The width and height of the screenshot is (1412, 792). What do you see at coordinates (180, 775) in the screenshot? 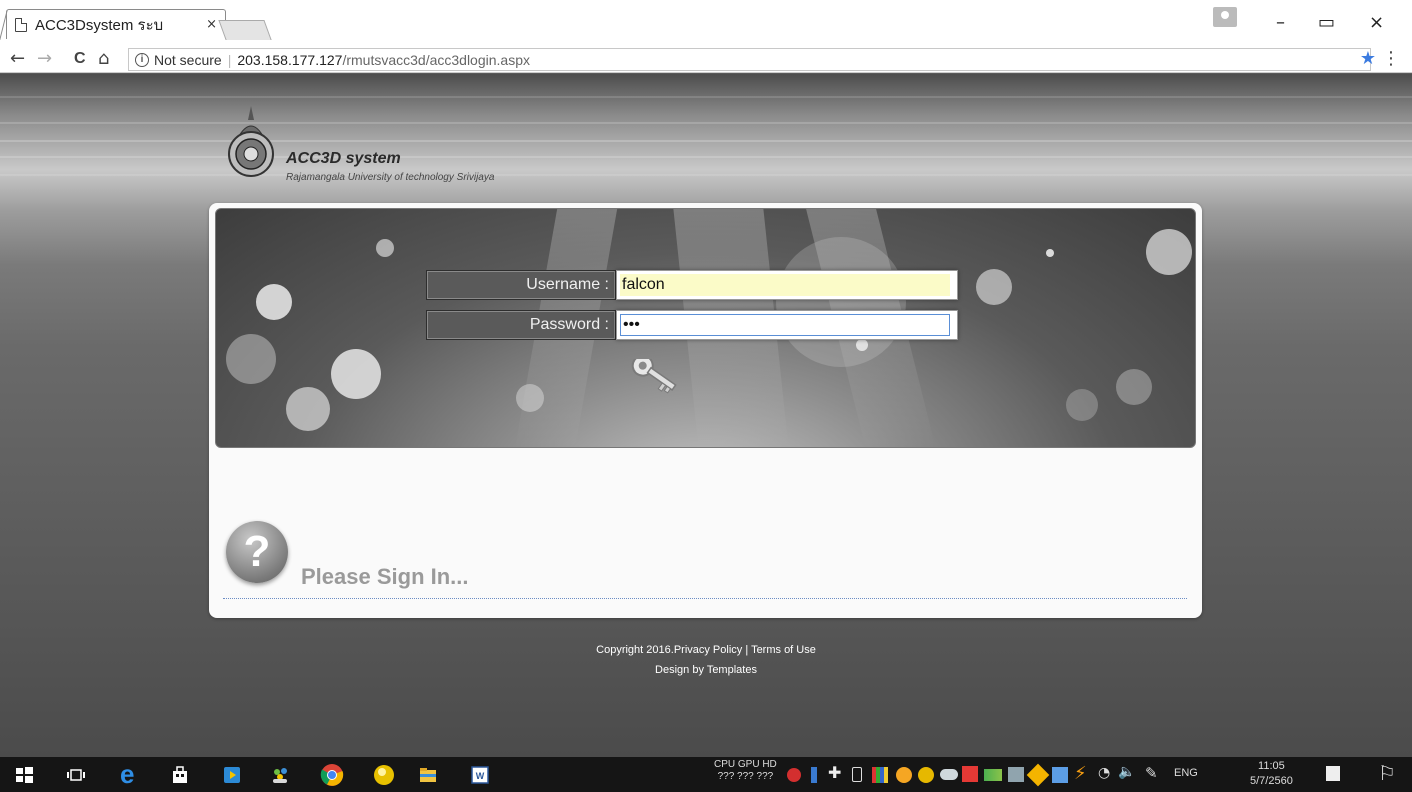
I see `store-icon` at bounding box center [180, 775].